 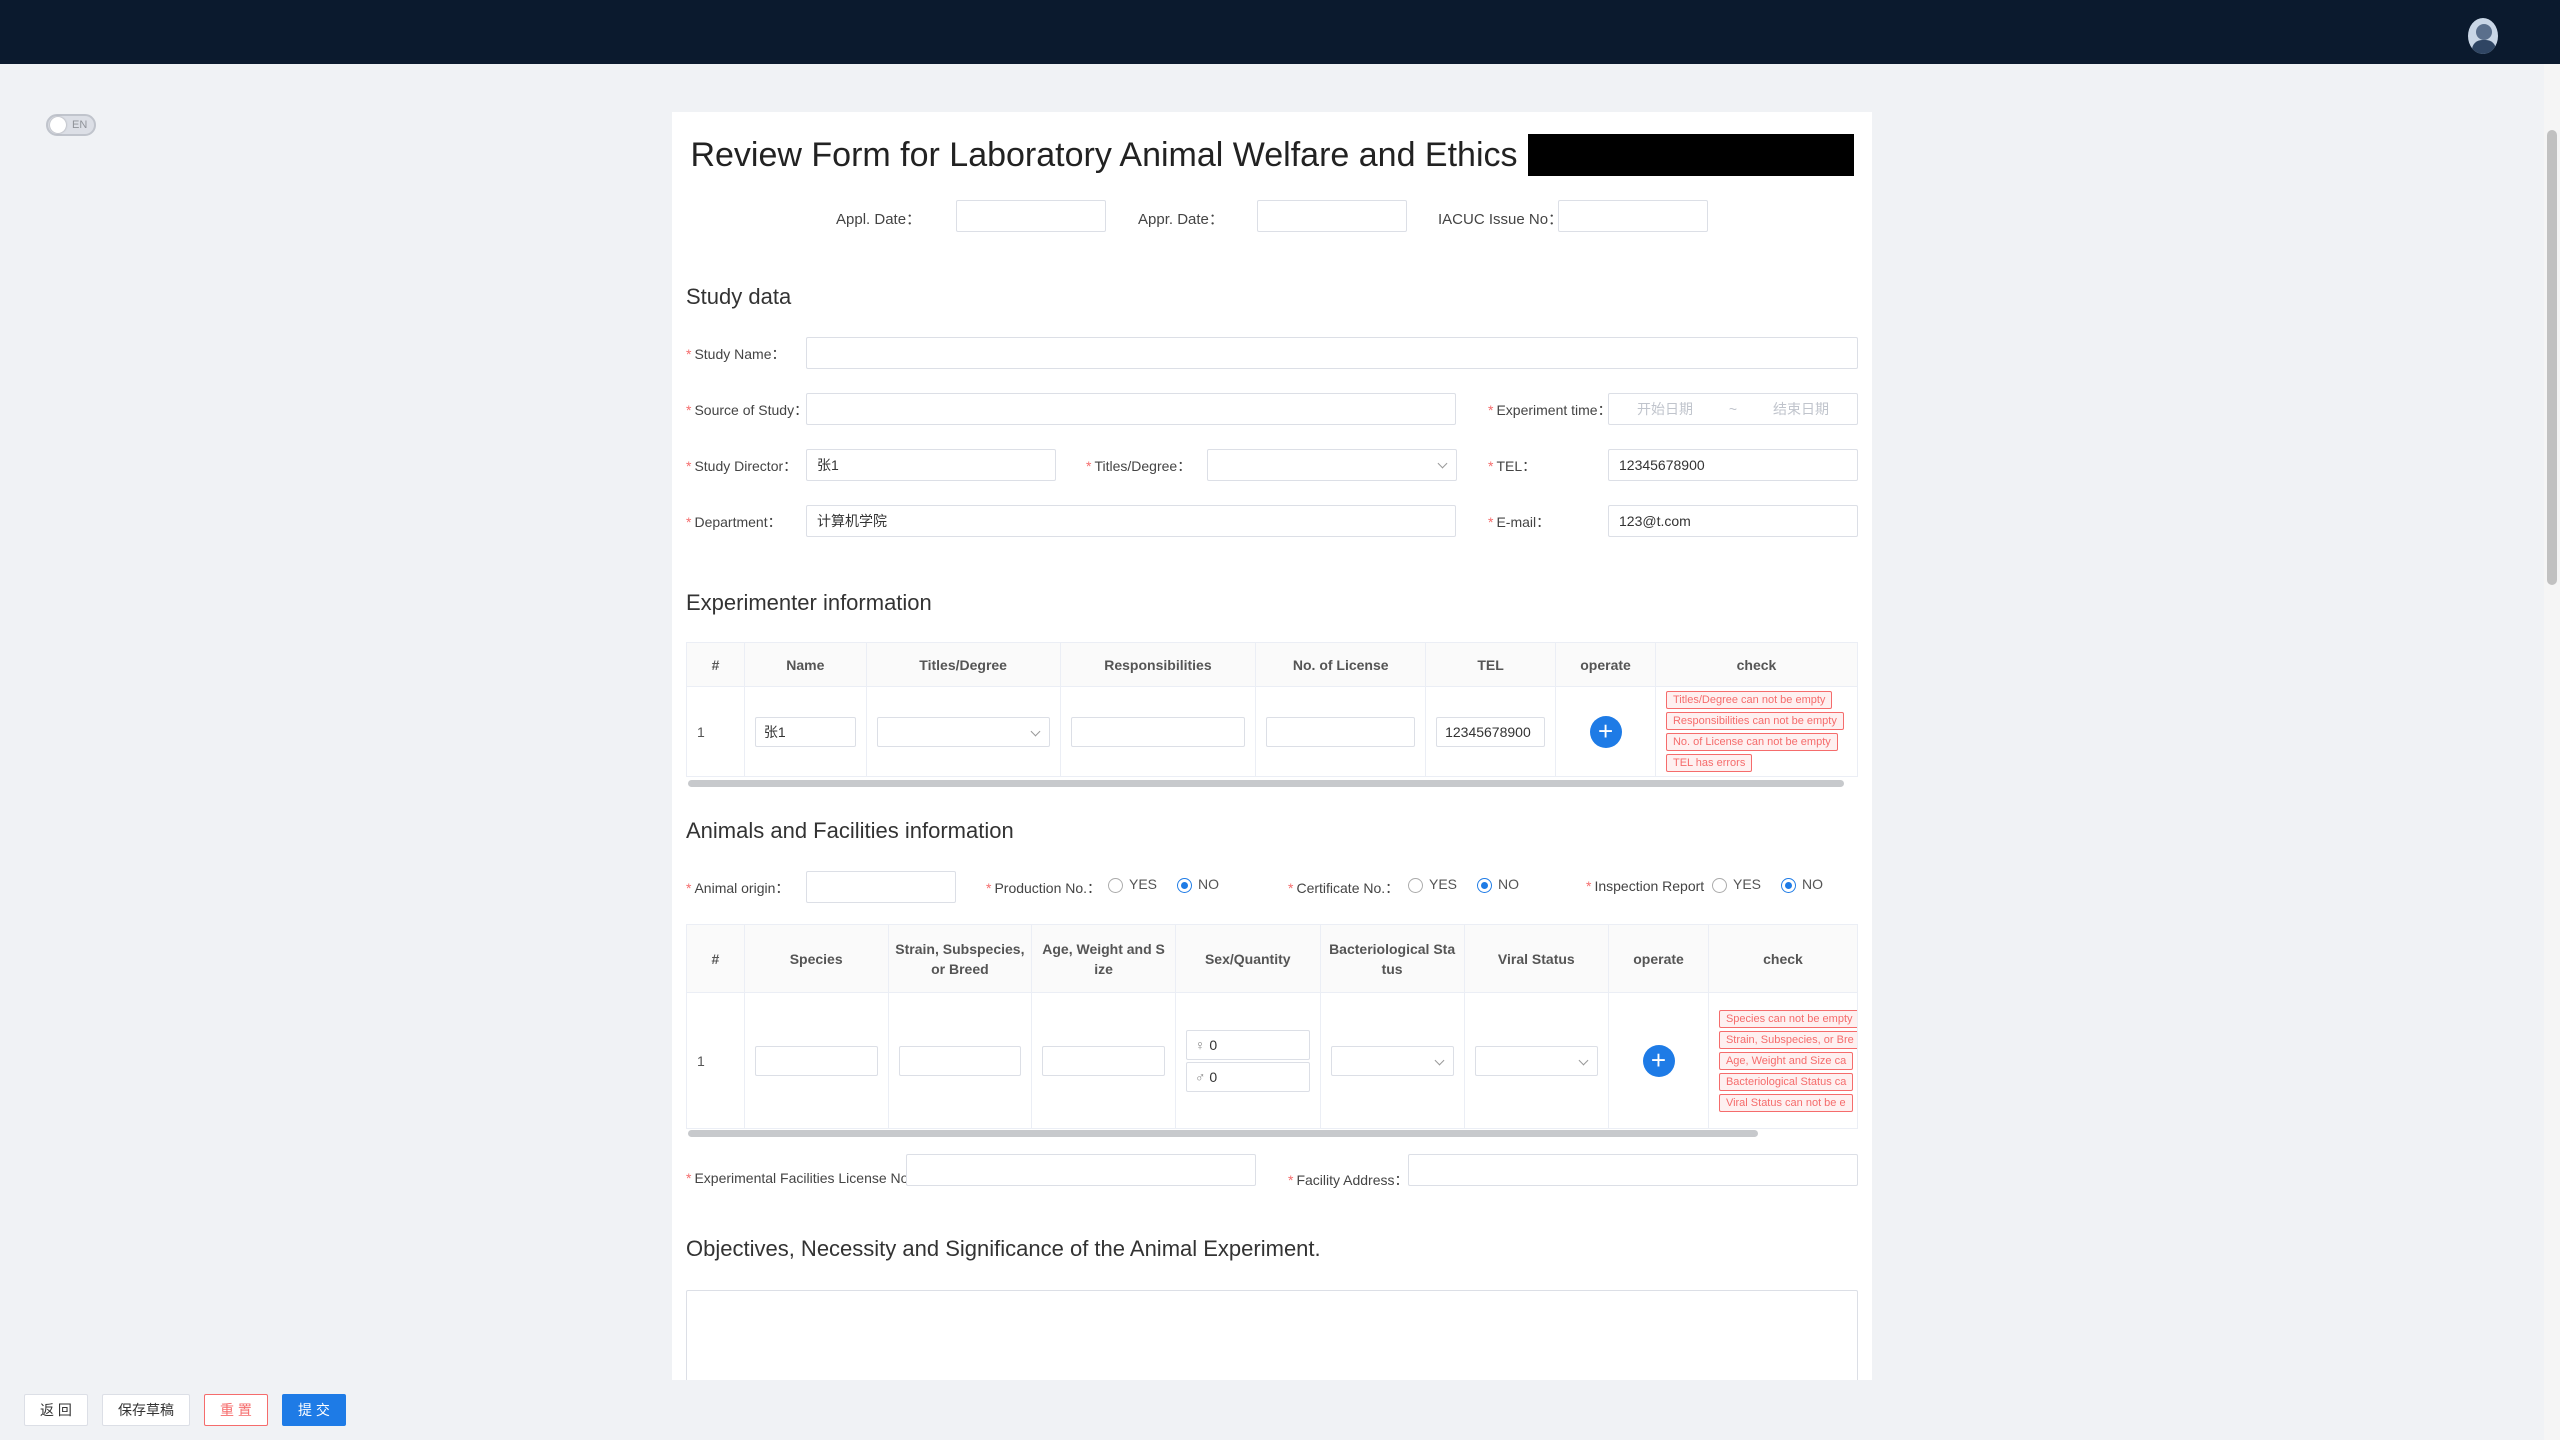 What do you see at coordinates (1332, 353) in the screenshot?
I see `study-name-input` at bounding box center [1332, 353].